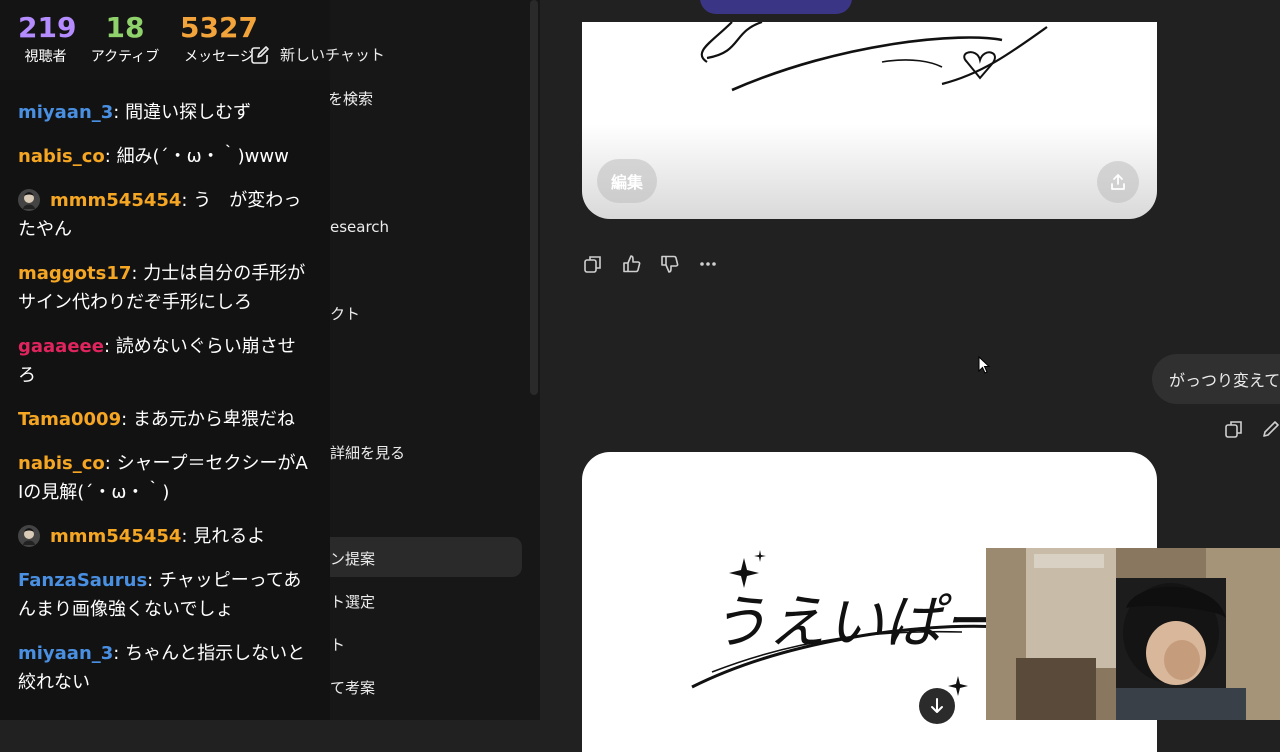  I want to click on webcam-feed, so click(1133, 634).